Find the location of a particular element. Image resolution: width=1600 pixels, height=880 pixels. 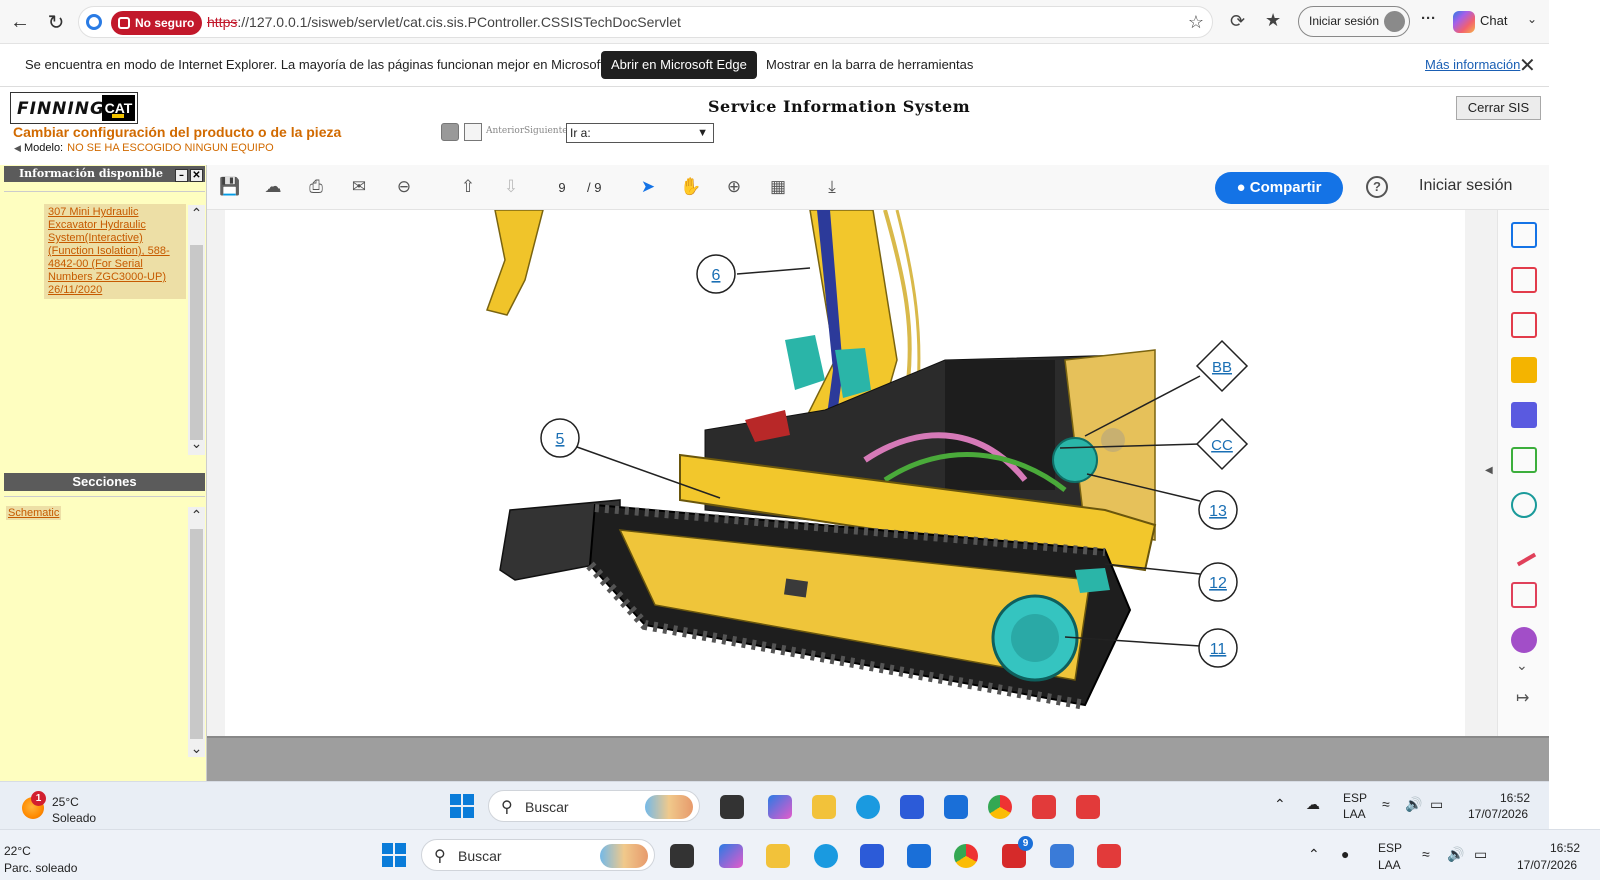

callout-cc: CC is located at coordinates (1222, 445).